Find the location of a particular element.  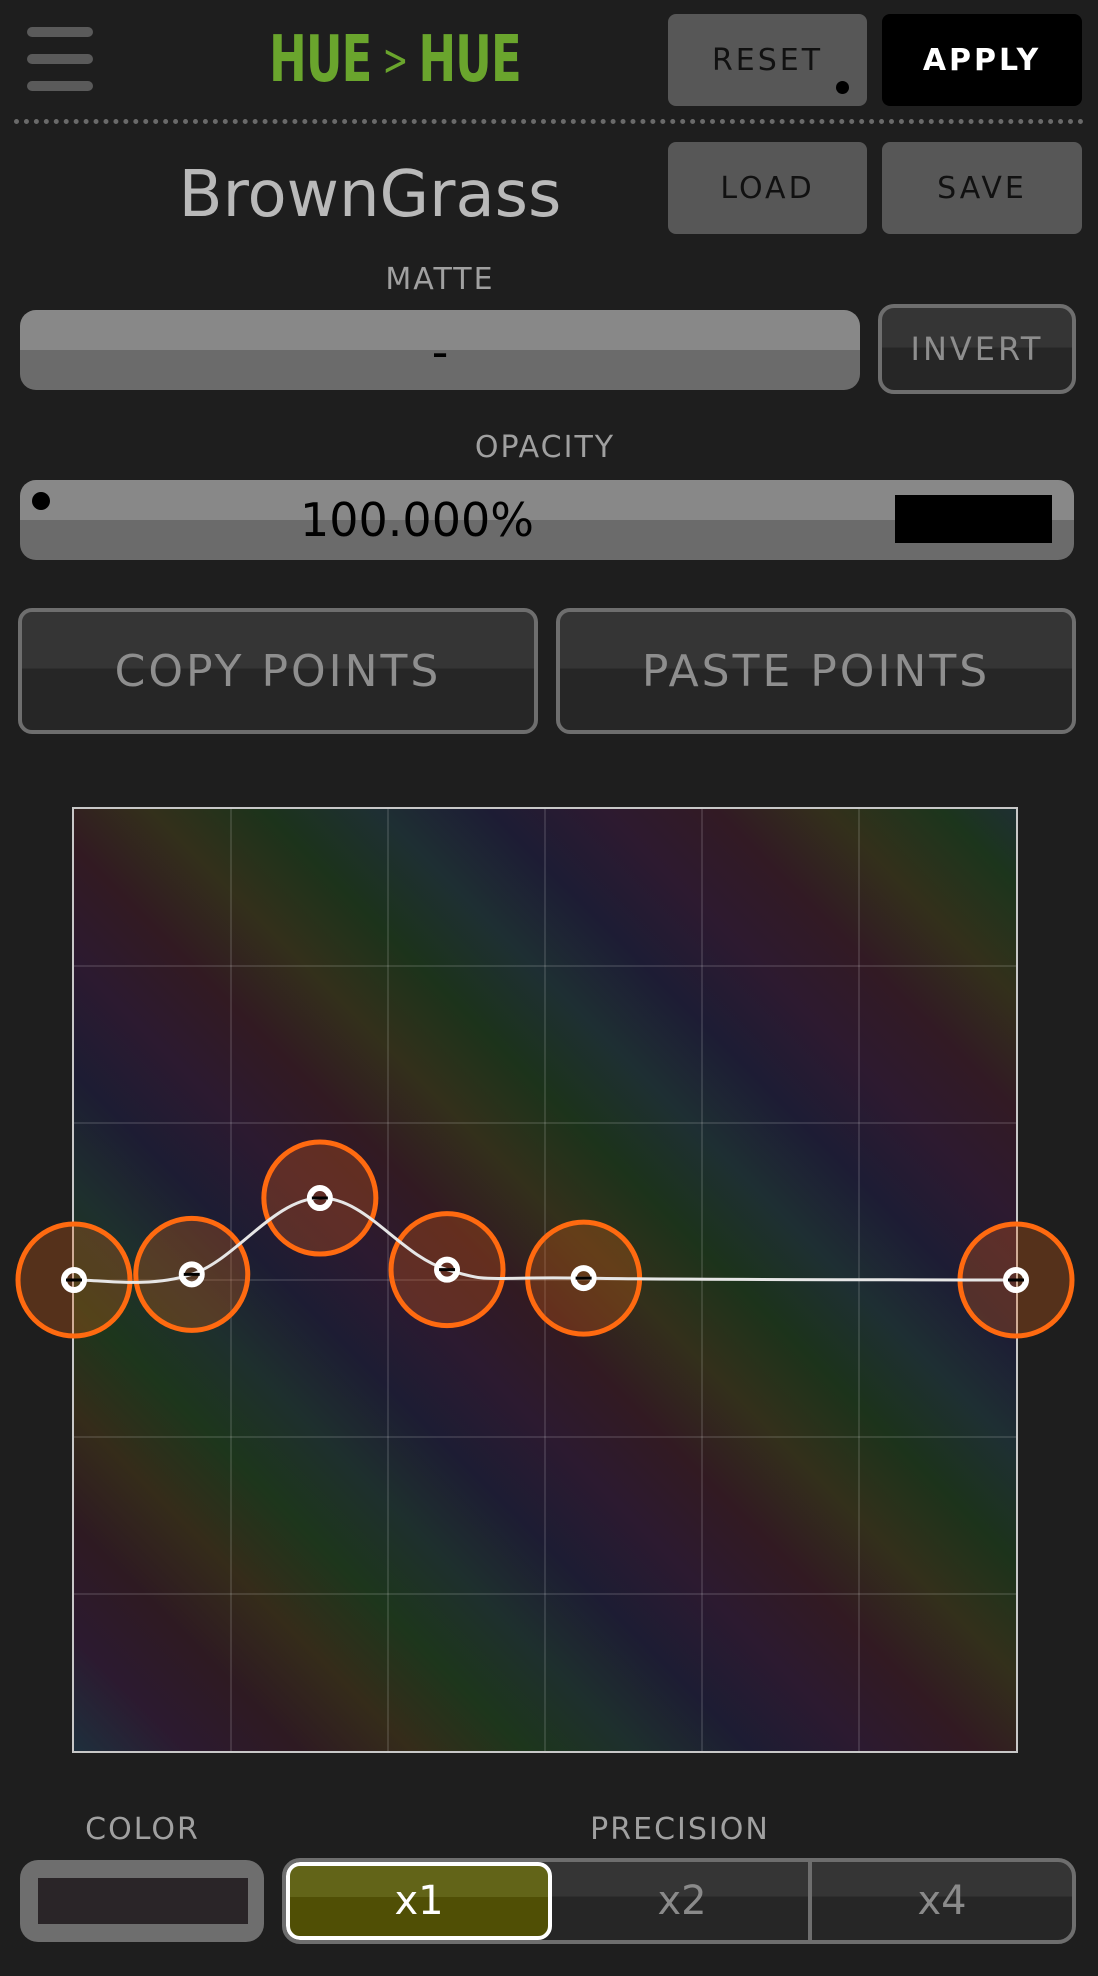

color-label: COLOR is located at coordinates (142, 1829).